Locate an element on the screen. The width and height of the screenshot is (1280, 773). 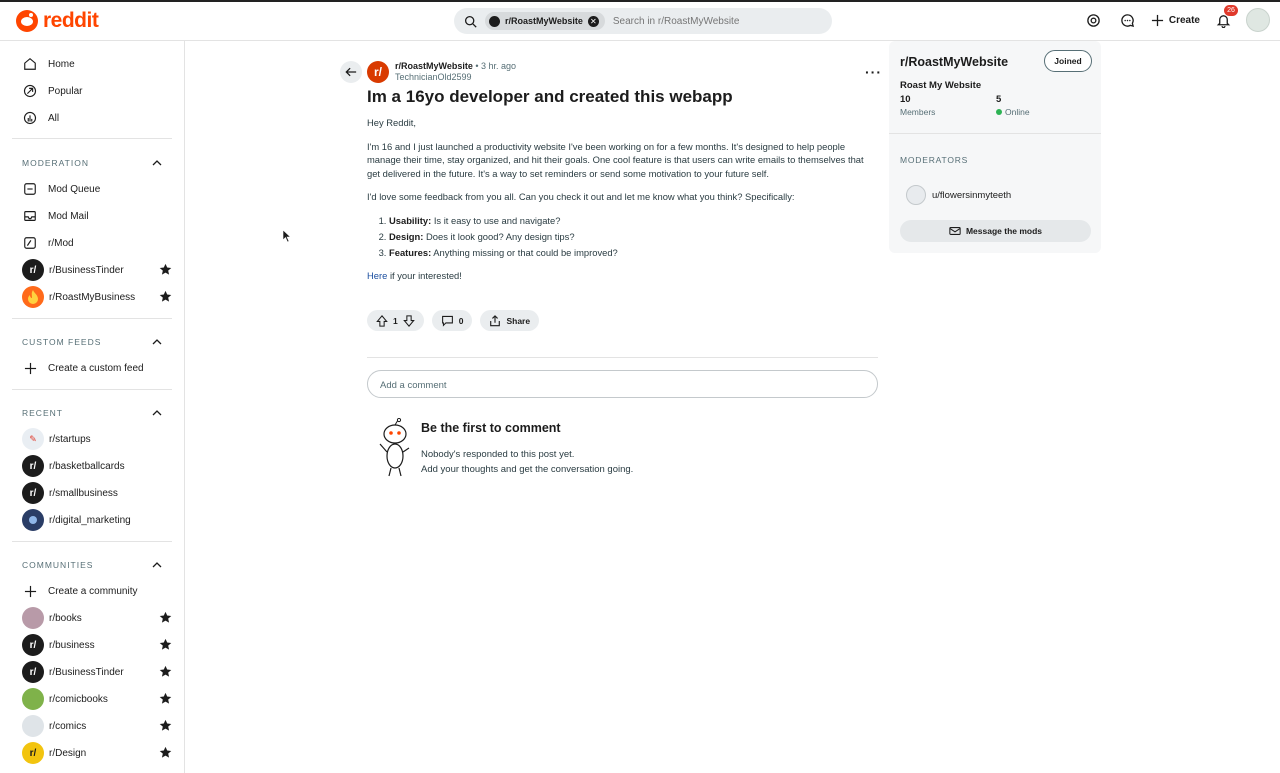
search-chip-label: r/RoastMyWebsite is located at coordinates (544, 21).